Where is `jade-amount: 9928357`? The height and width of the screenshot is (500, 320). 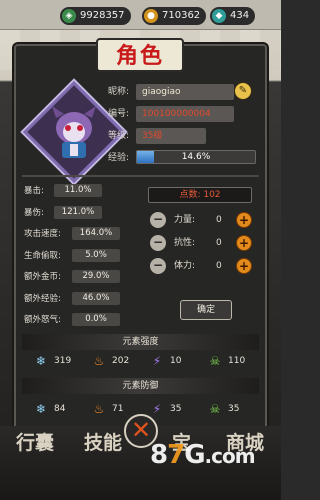 jade-amount: 9928357 is located at coordinates (102, 15).